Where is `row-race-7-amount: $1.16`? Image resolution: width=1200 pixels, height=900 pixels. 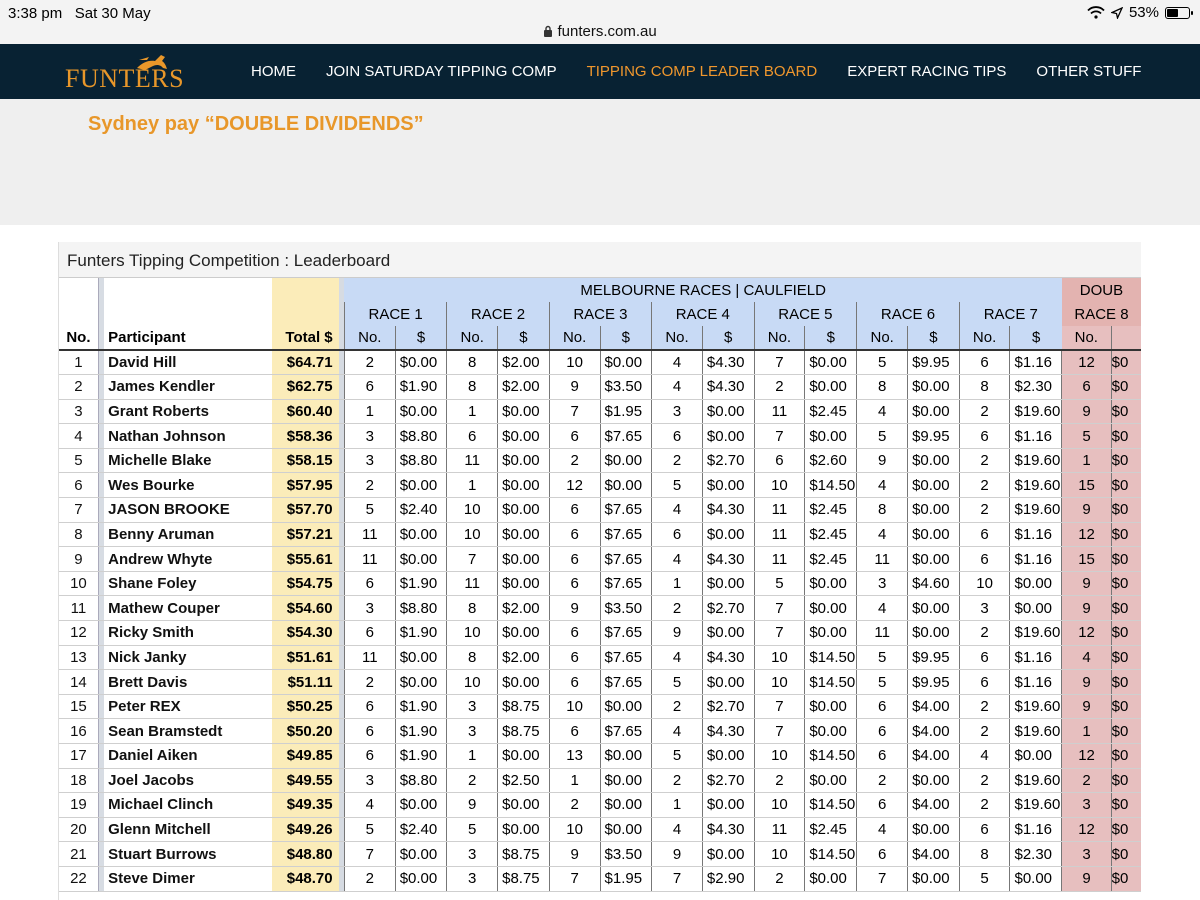
row-race-7-amount: $1.16 is located at coordinates (1035, 436).